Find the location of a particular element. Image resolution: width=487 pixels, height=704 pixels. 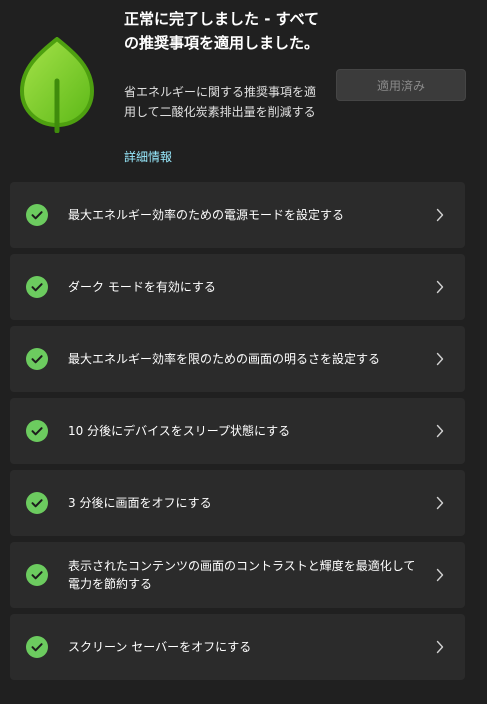

recommendation-item-contrast: 表示されたコンテンツの画面のコントラストと輝度を最適化して電力を節約する is located at coordinates (237, 575).